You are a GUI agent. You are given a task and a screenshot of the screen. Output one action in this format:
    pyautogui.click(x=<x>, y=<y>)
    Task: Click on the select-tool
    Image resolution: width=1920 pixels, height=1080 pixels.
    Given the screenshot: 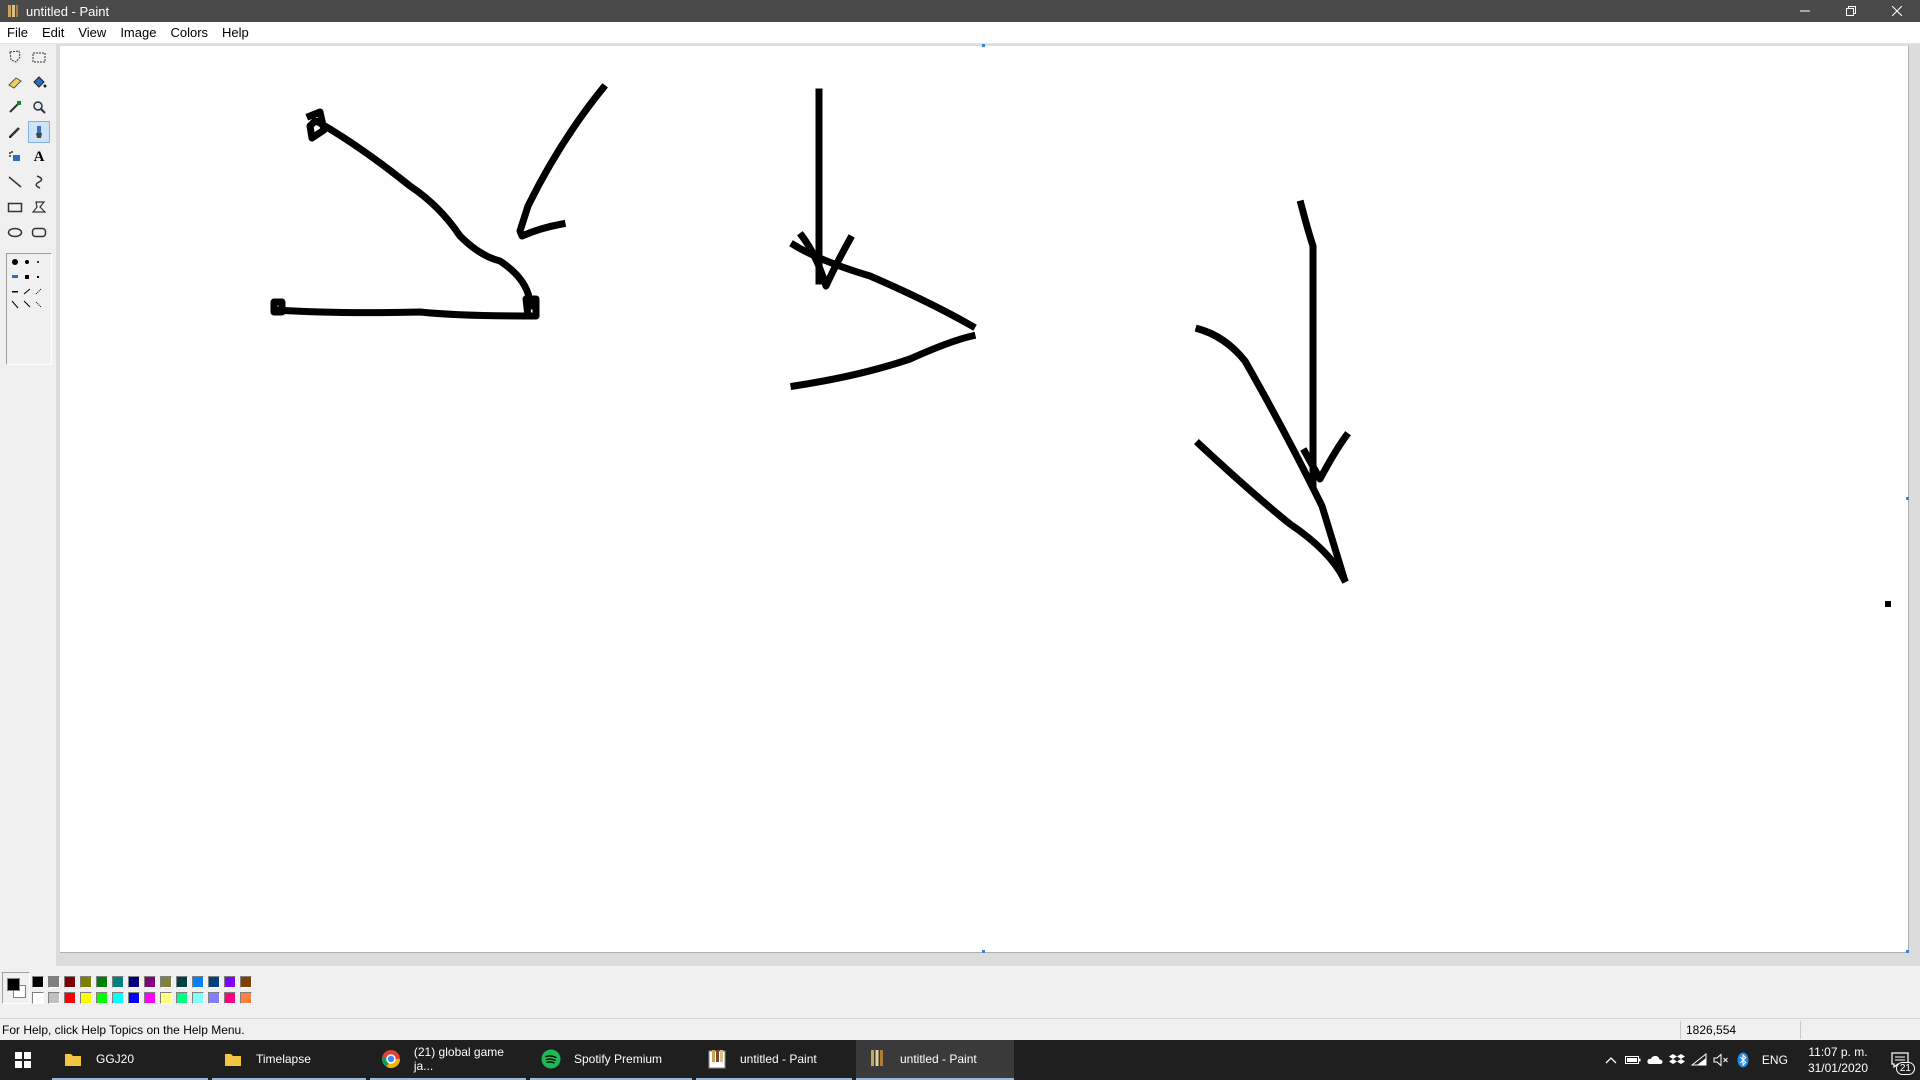 What is the action you would take?
    pyautogui.click(x=39, y=57)
    